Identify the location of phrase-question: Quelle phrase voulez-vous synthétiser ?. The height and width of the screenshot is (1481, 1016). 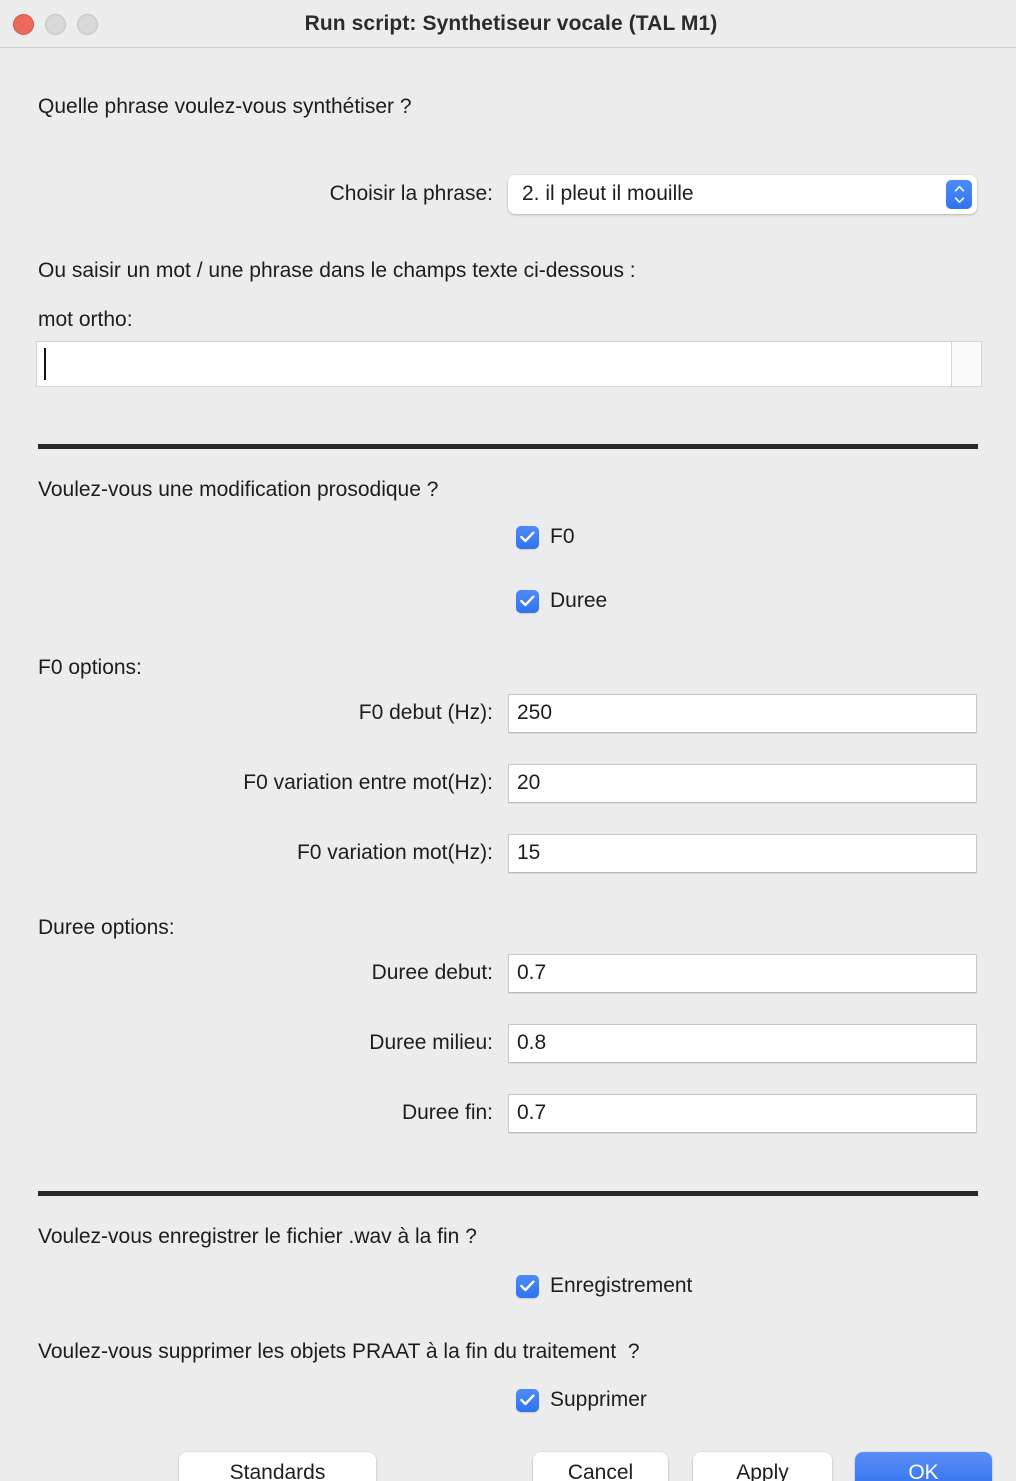
(225, 106).